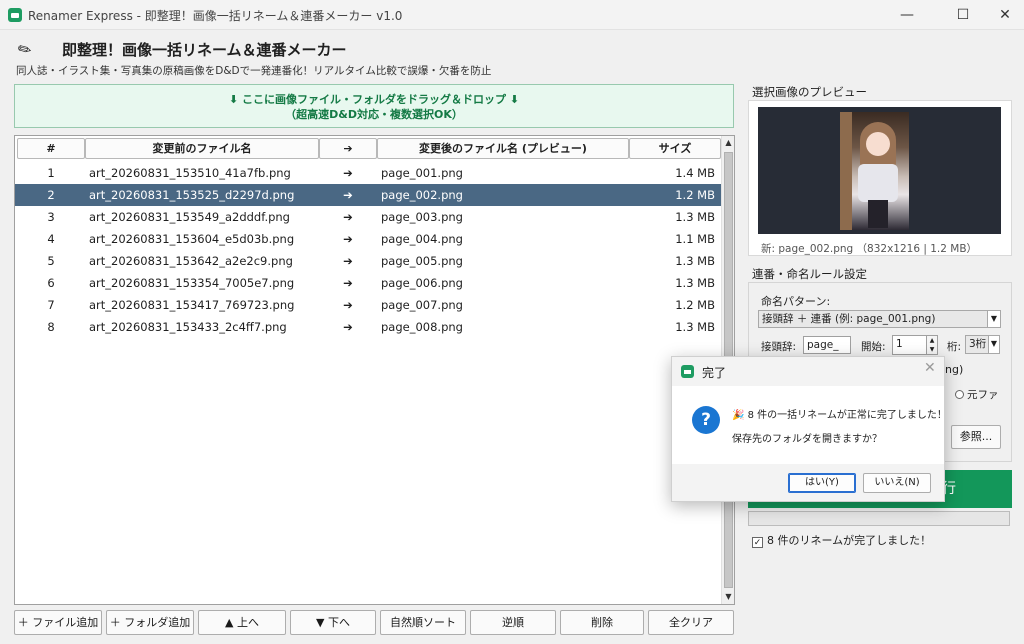  I want to click on row-size: 1.1 MB, so click(695, 239).